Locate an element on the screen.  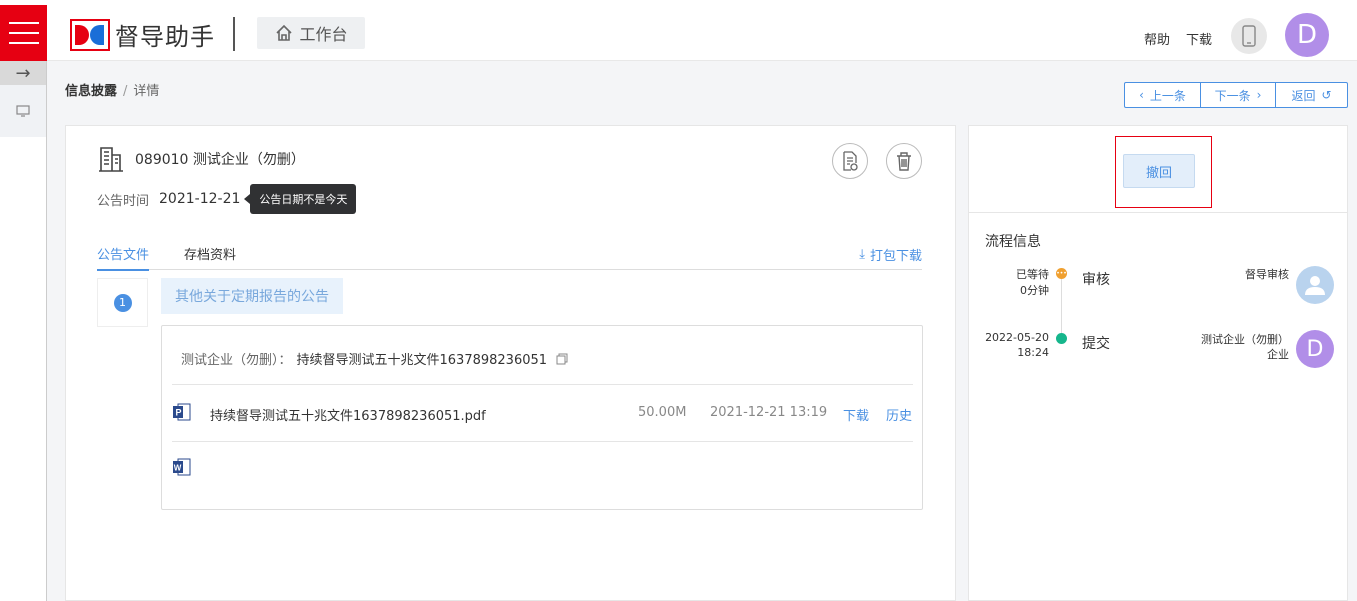
pack-download-label: 打包下载 is located at coordinates (895, 256).